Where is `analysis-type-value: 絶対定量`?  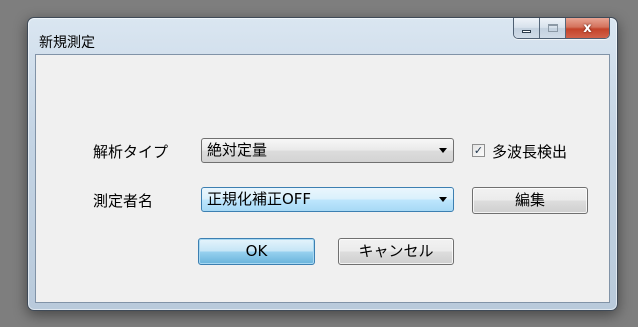 analysis-type-value: 絶対定量 is located at coordinates (237, 150).